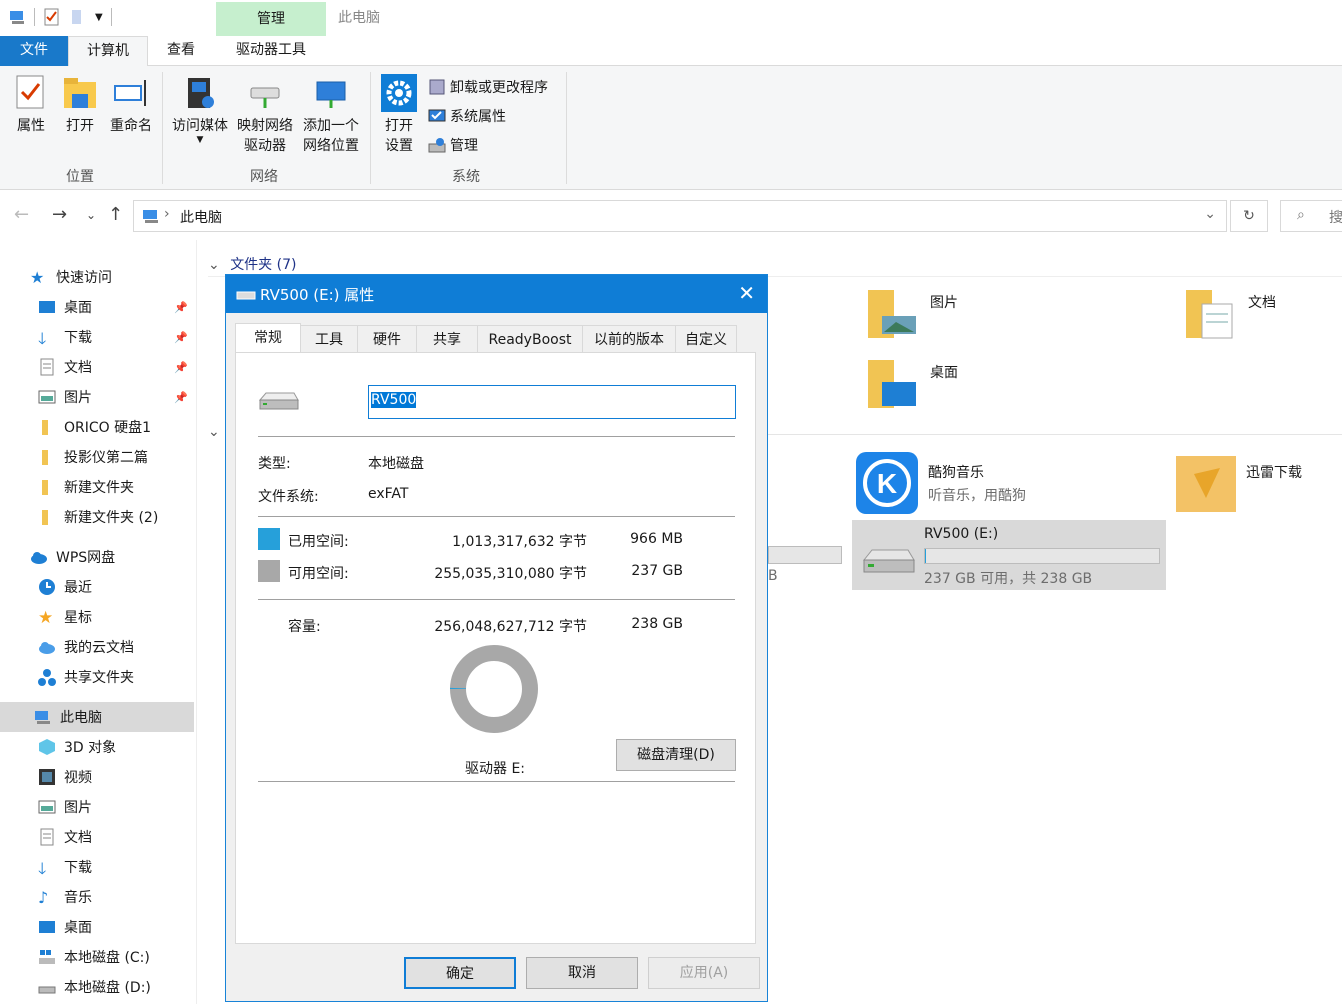  What do you see at coordinates (97, 747) in the screenshot?
I see `nav-pc-3d: 3D 对象` at bounding box center [97, 747].